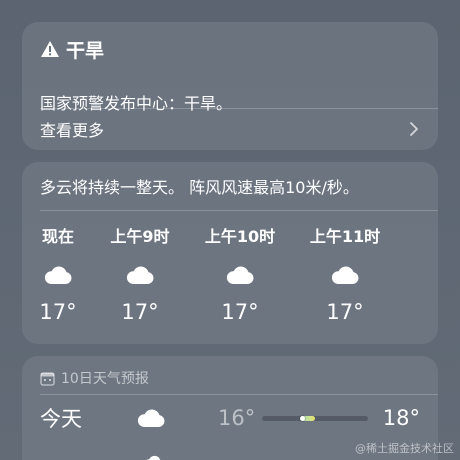 The width and height of the screenshot is (460, 460). I want to click on hourly-item: 上午9时 17°, so click(140, 274).